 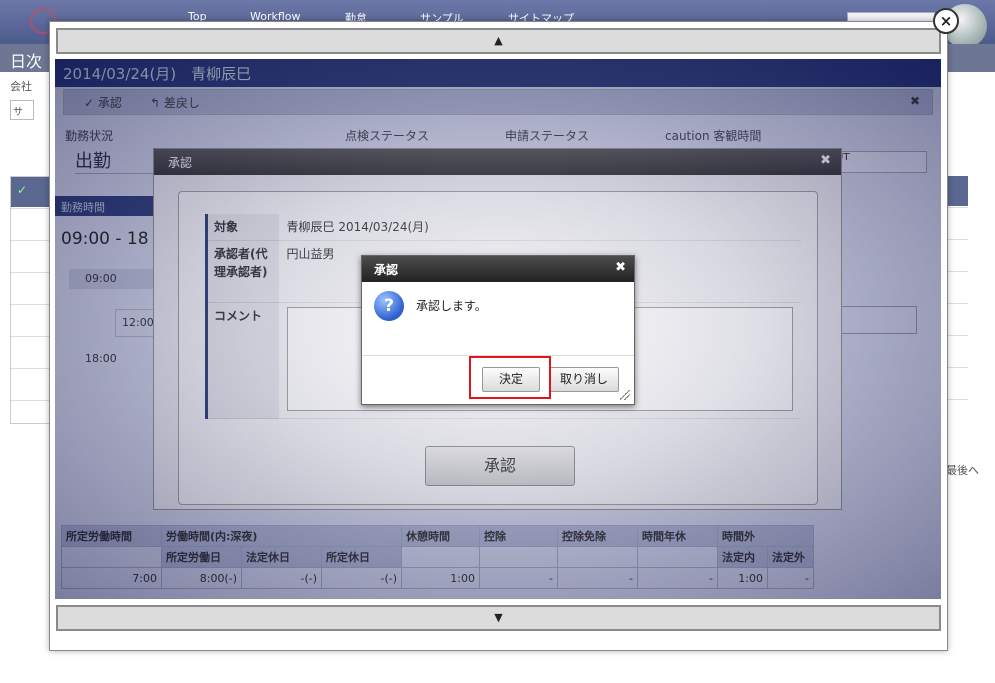 I want to click on confirm-dialog-title: 承認, so click(x=386, y=270).